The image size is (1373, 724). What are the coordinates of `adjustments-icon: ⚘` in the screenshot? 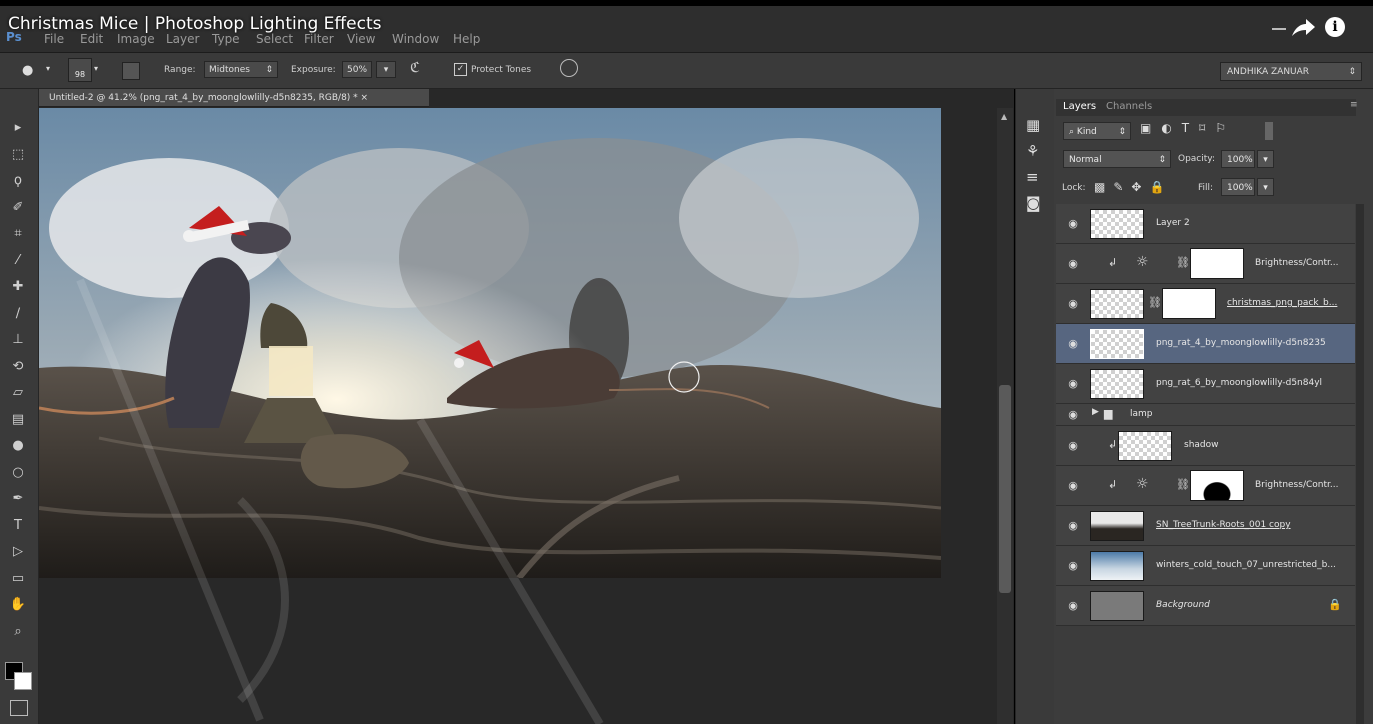 It's located at (1032, 151).